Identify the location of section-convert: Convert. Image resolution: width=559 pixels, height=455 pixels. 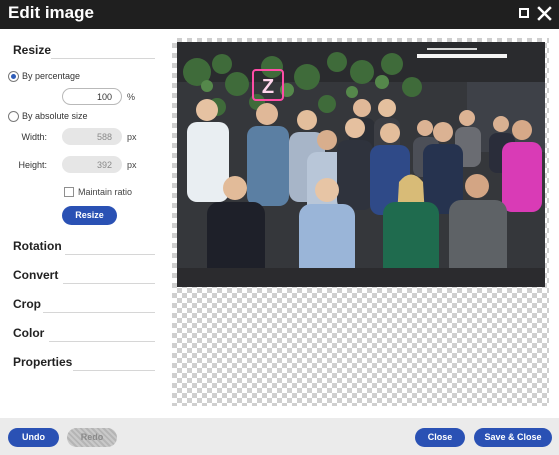
(87, 277).